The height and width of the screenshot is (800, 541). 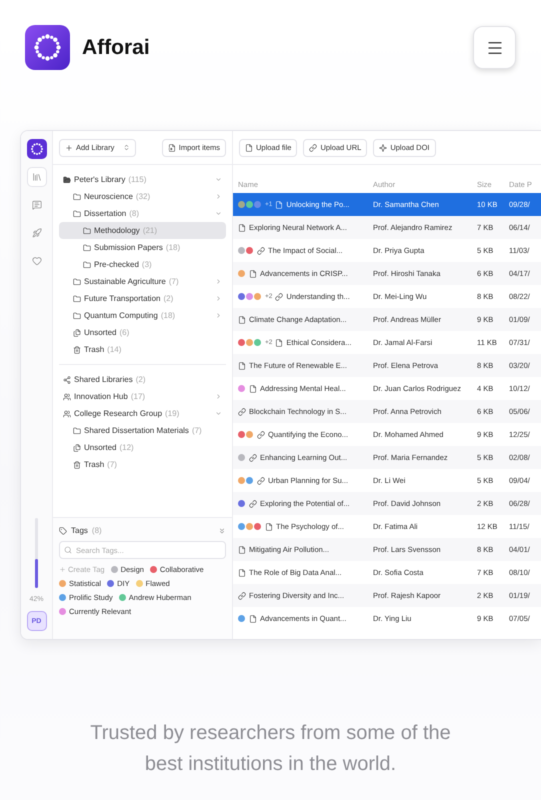 What do you see at coordinates (97, 530) in the screenshot?
I see `tags-count: (8)` at bounding box center [97, 530].